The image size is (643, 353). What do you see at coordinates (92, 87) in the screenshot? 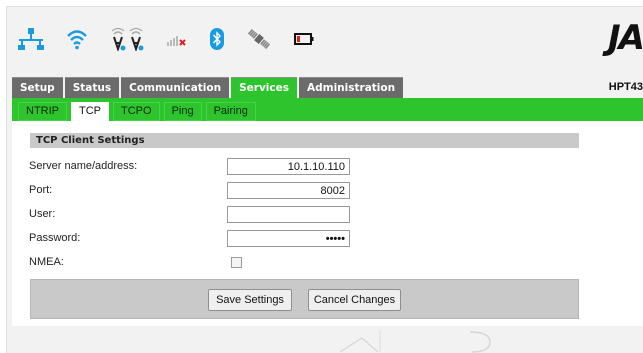
I see `tab-status: Status` at bounding box center [92, 87].